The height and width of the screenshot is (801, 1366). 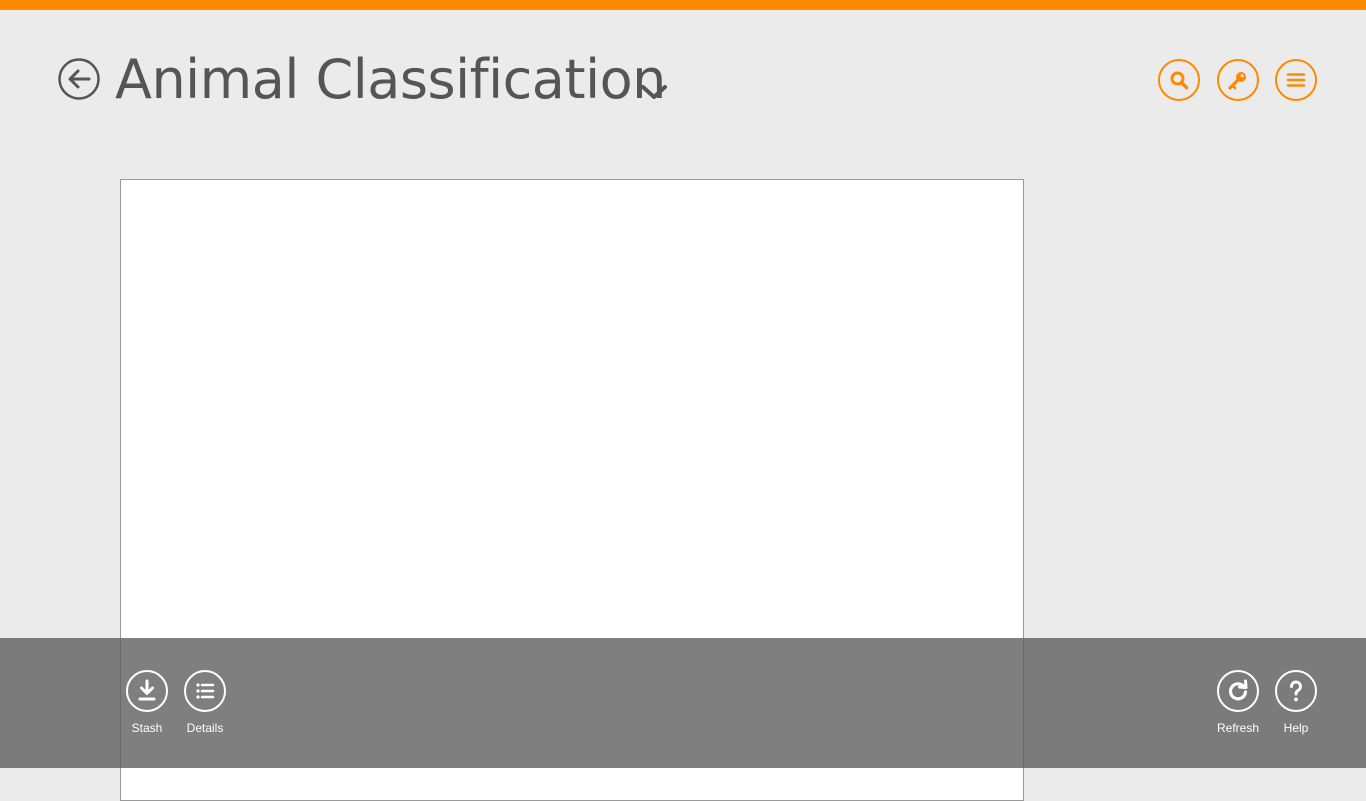 What do you see at coordinates (683, 5) in the screenshot?
I see `top-accent-bar` at bounding box center [683, 5].